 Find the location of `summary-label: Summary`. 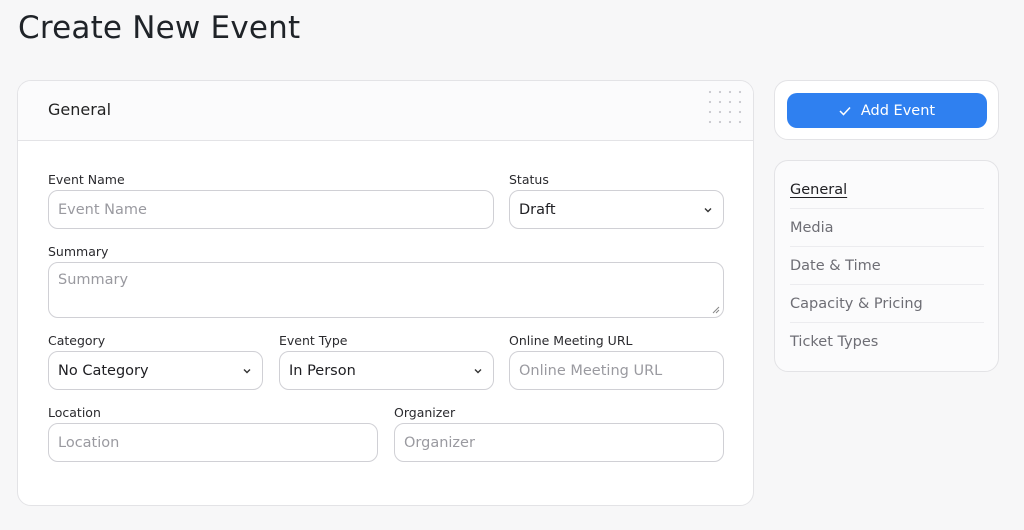

summary-label: Summary is located at coordinates (78, 251).